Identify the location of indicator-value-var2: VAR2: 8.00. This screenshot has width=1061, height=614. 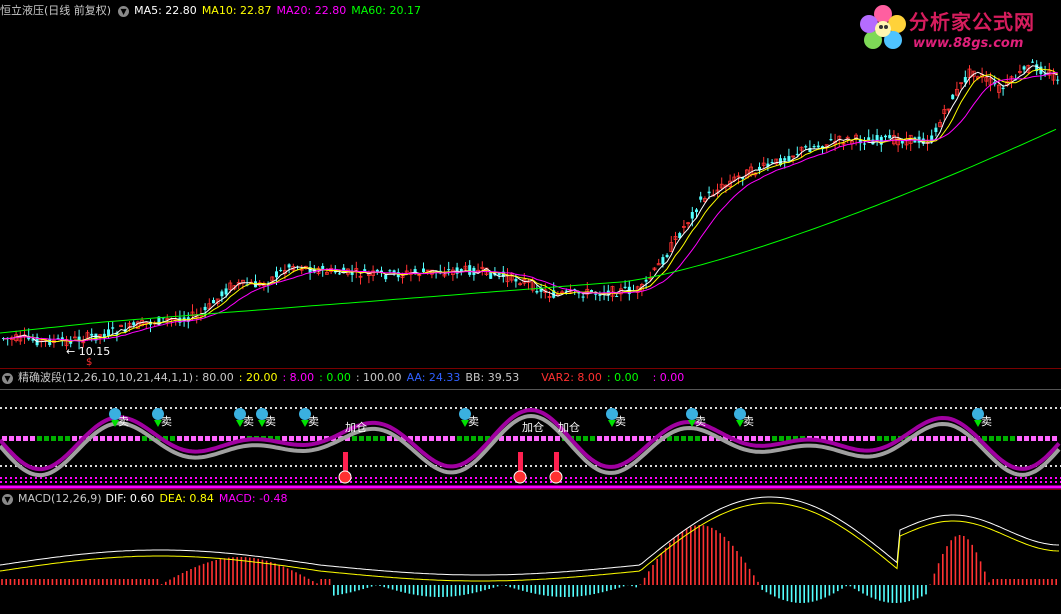
(571, 377).